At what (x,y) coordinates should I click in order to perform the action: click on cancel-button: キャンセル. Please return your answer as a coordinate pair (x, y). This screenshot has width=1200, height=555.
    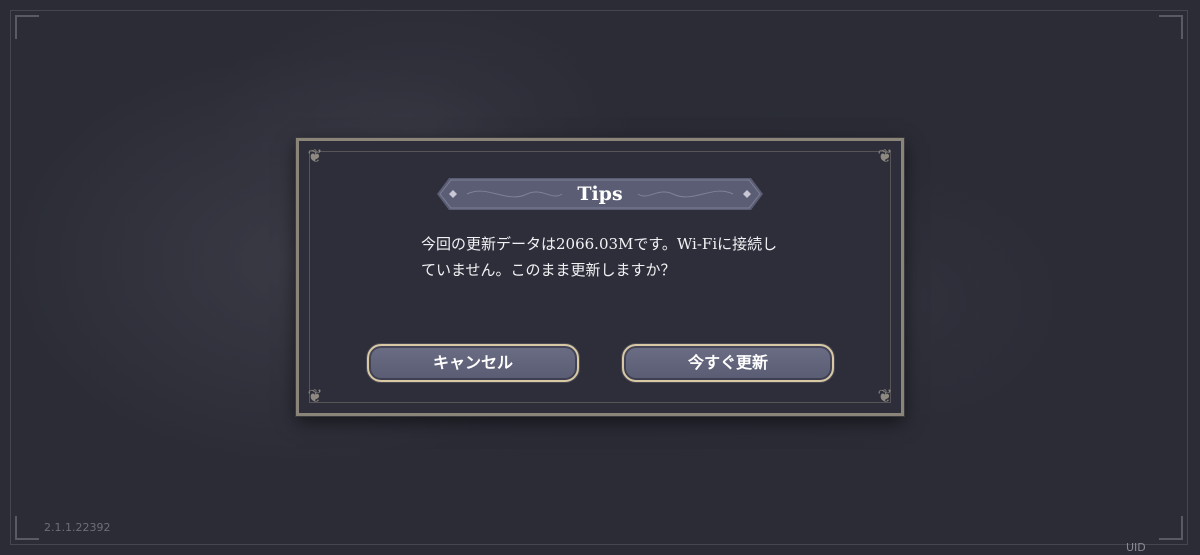
    Looking at the image, I should click on (473, 363).